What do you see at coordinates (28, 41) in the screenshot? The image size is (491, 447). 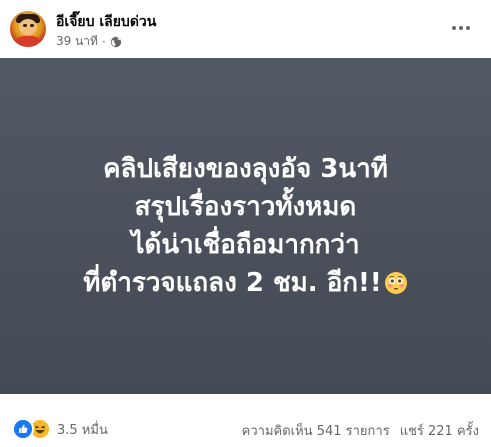 I see `avatar-shirt` at bounding box center [28, 41].